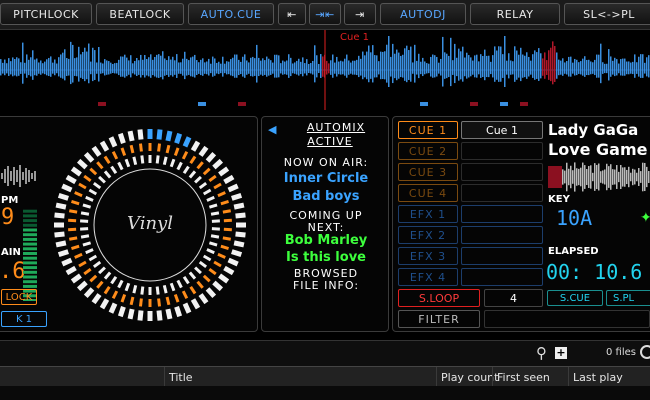  What do you see at coordinates (360, 14) in the screenshot?
I see `jump-end-button: ⇥` at bounding box center [360, 14].